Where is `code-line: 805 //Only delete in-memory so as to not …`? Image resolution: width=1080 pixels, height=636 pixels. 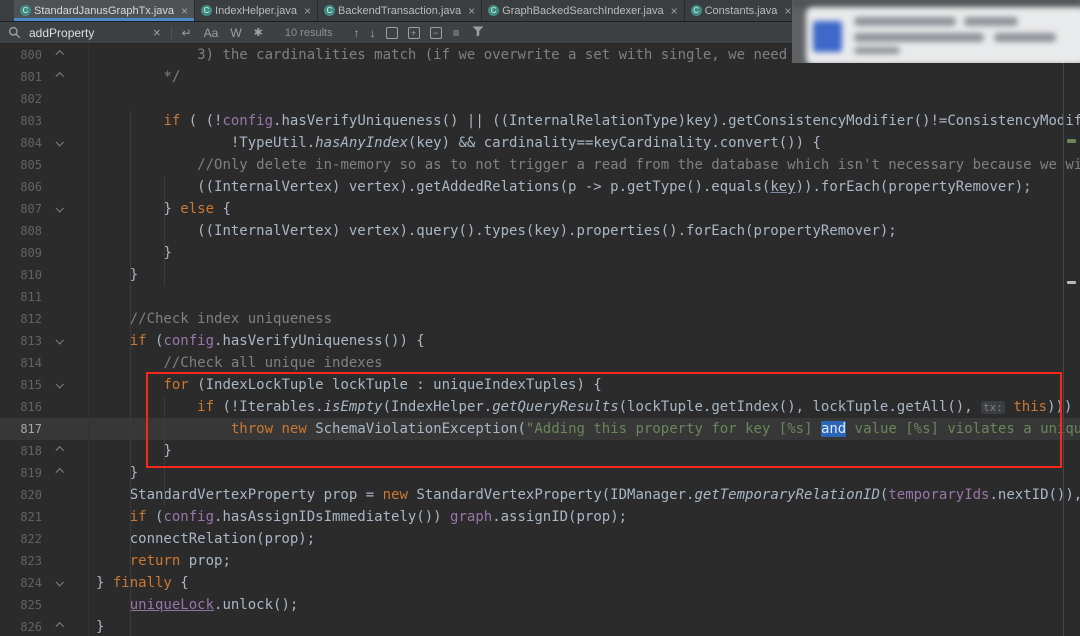
code-line: 805 //Only delete in-memory so as to not … is located at coordinates (540, 165).